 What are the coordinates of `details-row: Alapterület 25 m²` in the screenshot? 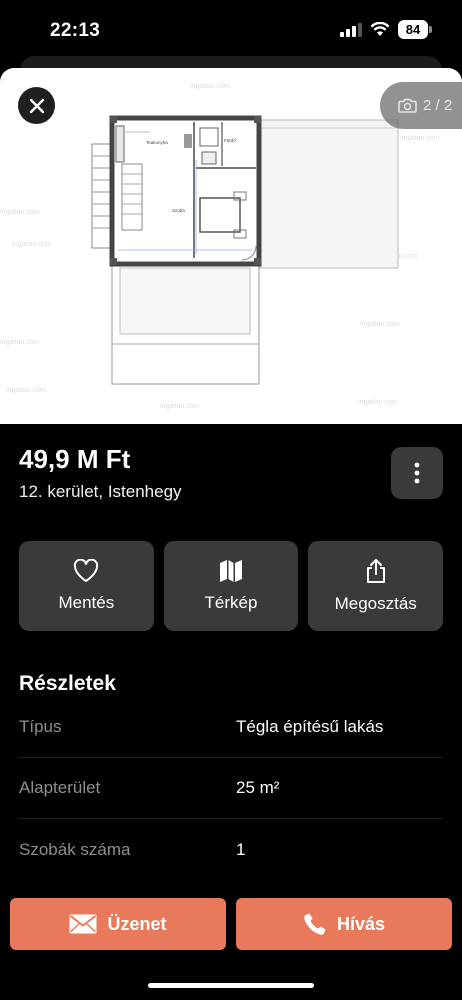 It's located at (231, 788).